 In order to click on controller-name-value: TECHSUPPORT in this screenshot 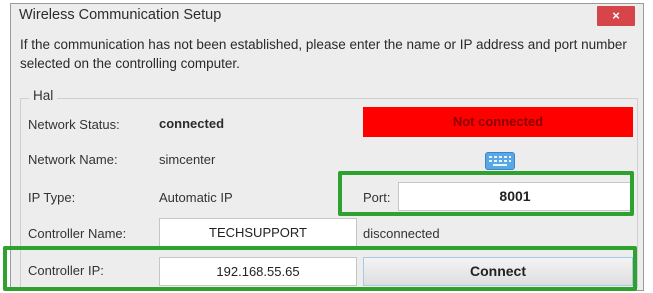, I will do `click(258, 232)`.